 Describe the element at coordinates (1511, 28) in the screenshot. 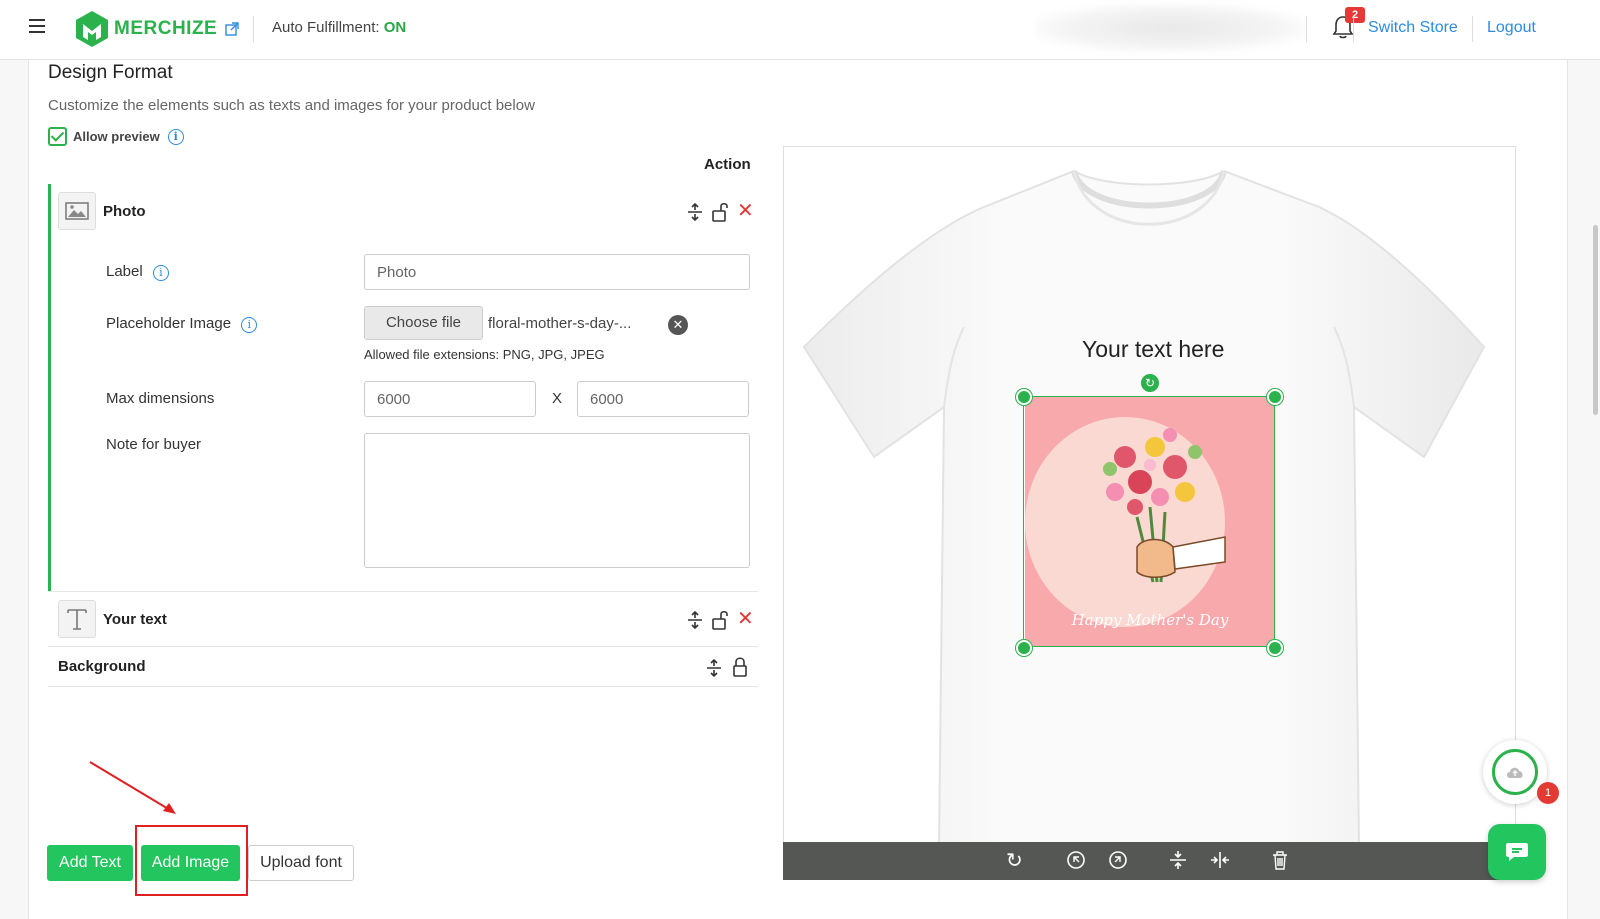

I see `logout-link: Logout` at that location.